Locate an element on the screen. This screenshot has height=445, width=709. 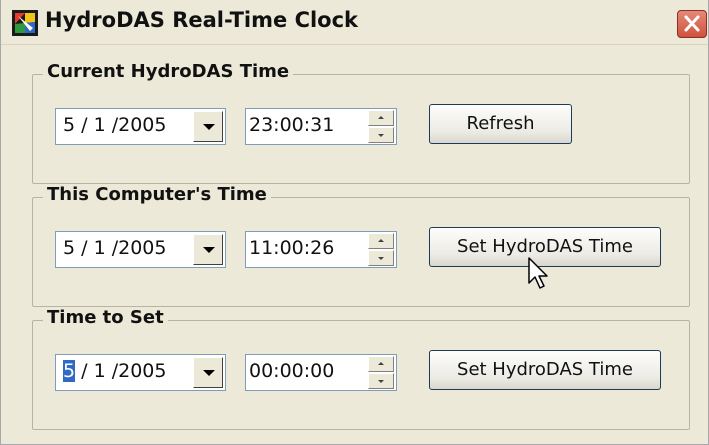
window-title: HydroDAS Real-Time Clock is located at coordinates (202, 20).